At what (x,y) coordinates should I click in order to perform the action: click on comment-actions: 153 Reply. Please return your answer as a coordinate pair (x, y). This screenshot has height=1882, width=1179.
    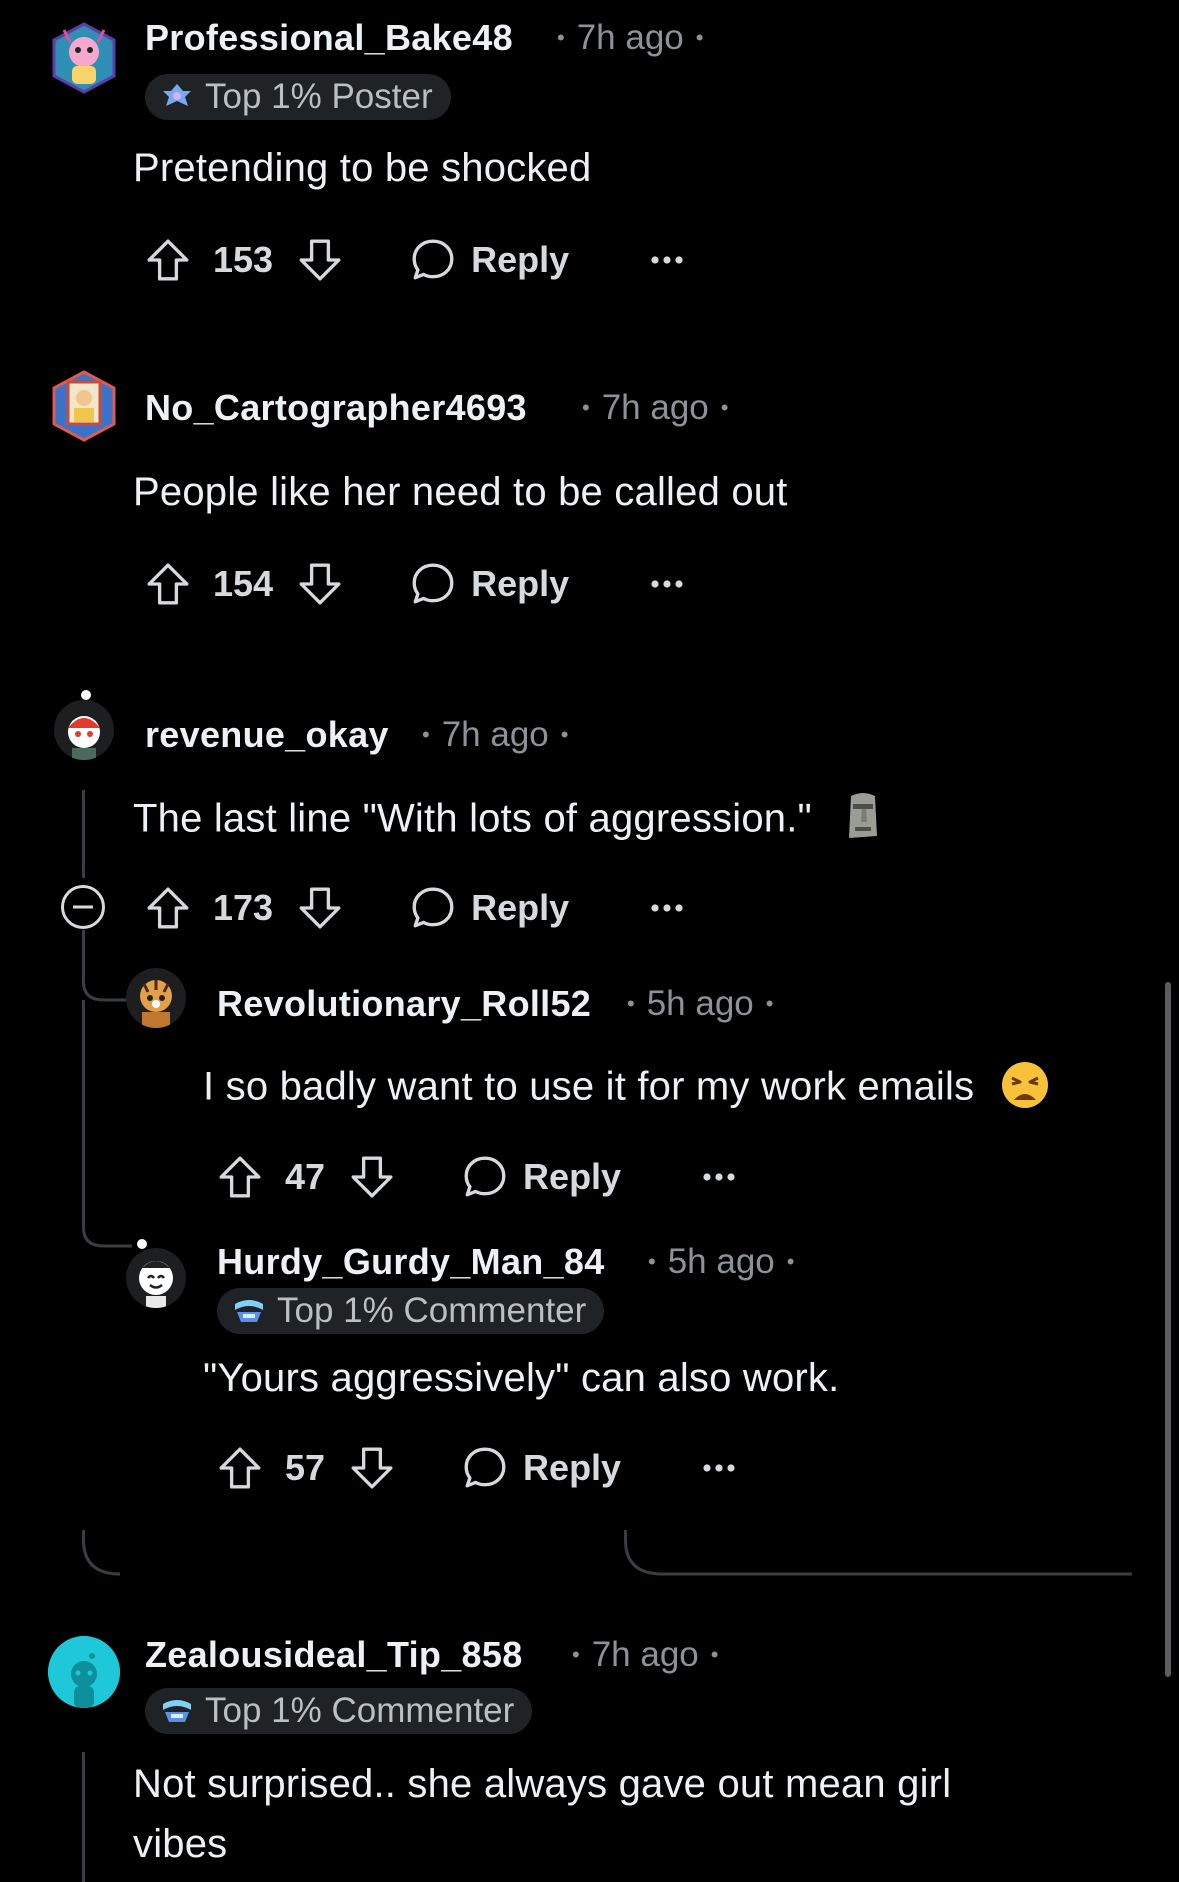
    Looking at the image, I should click on (415, 260).